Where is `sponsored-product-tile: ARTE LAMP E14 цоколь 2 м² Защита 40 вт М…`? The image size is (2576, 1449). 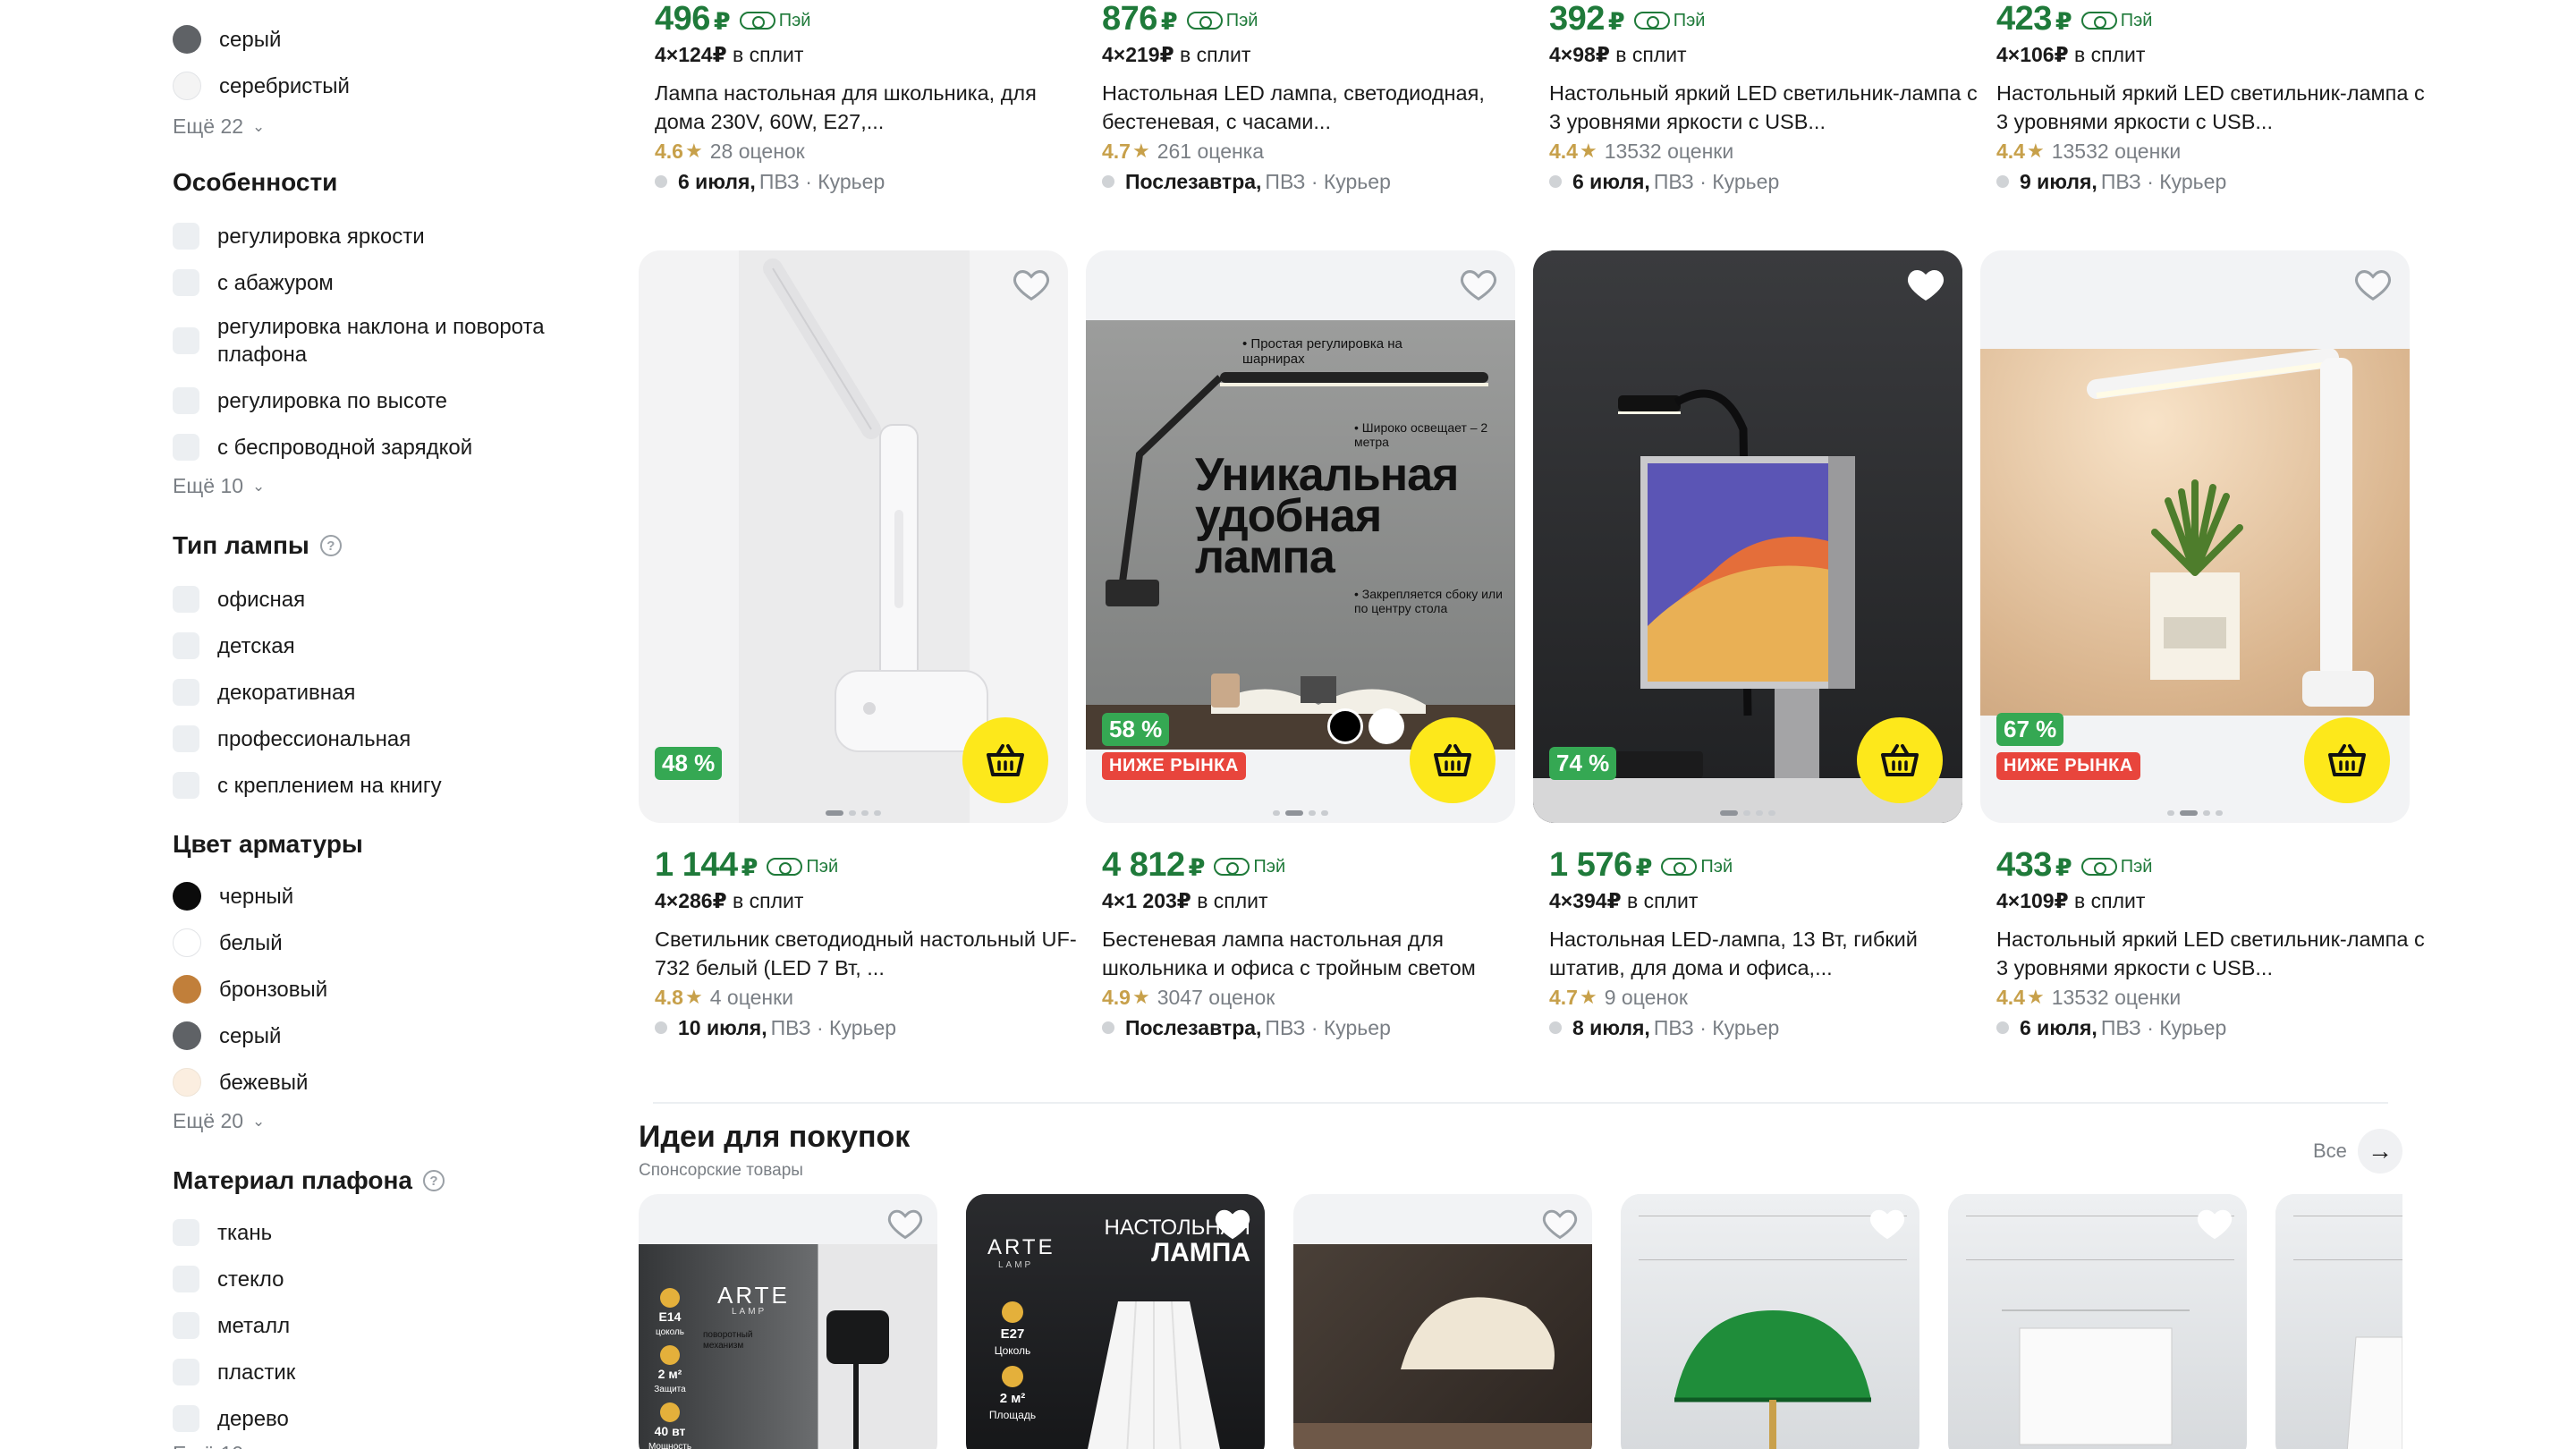 sponsored-product-tile: ARTE LAMP E14 цоколь 2 м² Защита 40 вт М… is located at coordinates (788, 1321).